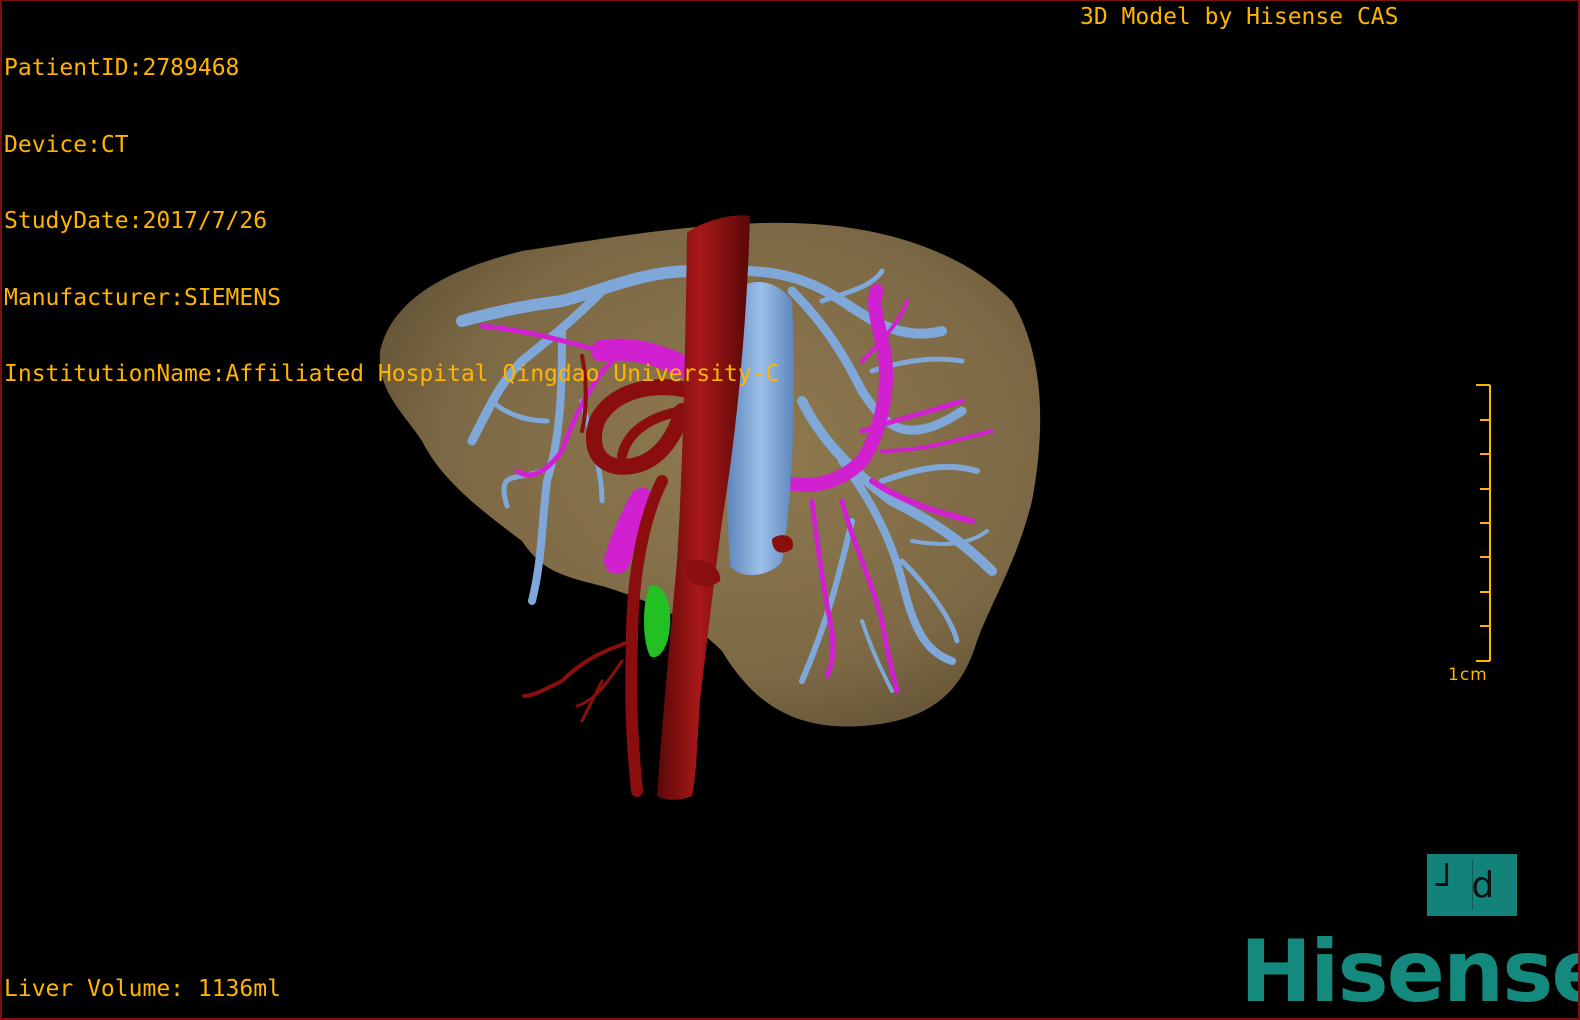  What do you see at coordinates (122, 68) in the screenshot?
I see `patient-id: PatientID:2789468` at bounding box center [122, 68].